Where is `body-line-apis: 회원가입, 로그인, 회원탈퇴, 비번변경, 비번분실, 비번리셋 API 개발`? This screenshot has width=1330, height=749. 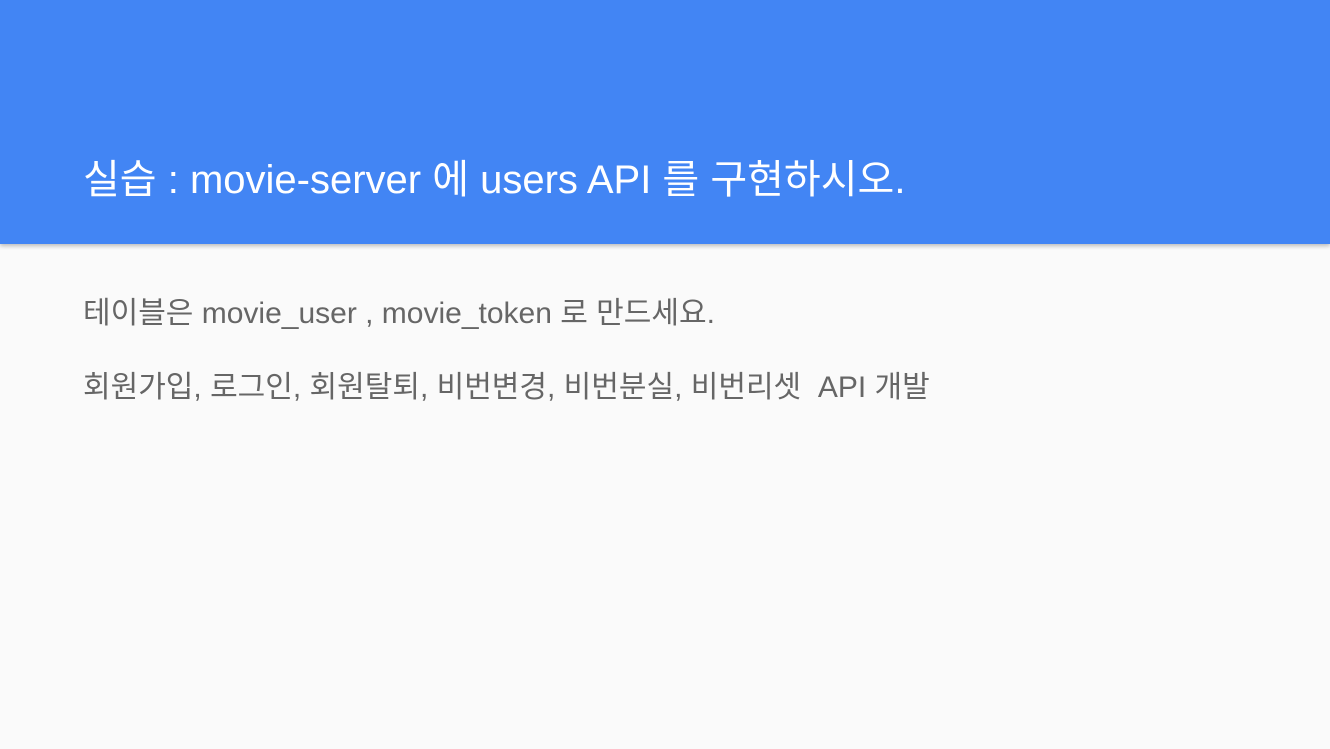
body-line-apis: 회원가입, 로그인, 회원탈퇴, 비번변경, 비번분실, 비번리셋 API 개발 is located at coordinates (506, 387).